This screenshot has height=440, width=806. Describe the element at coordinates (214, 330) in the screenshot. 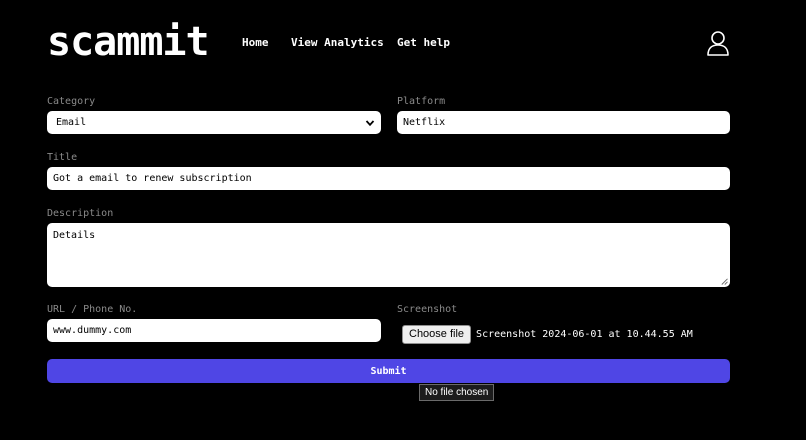

I see `url-input: www.dummy.com` at that location.